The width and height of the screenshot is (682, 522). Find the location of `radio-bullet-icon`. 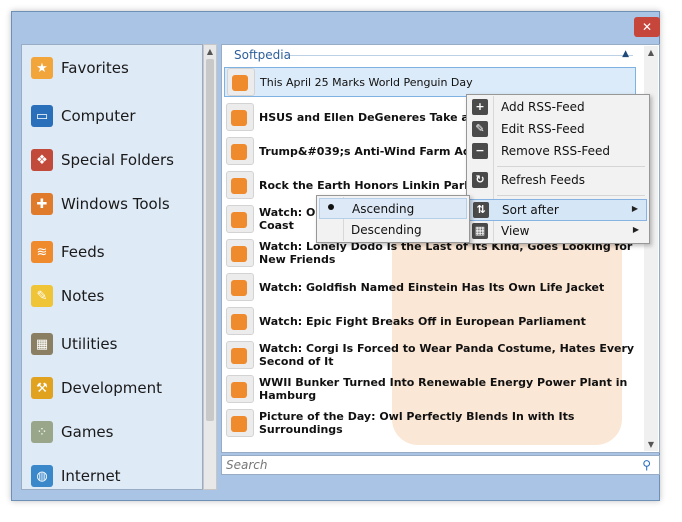

radio-bullet-icon is located at coordinates (331, 207).